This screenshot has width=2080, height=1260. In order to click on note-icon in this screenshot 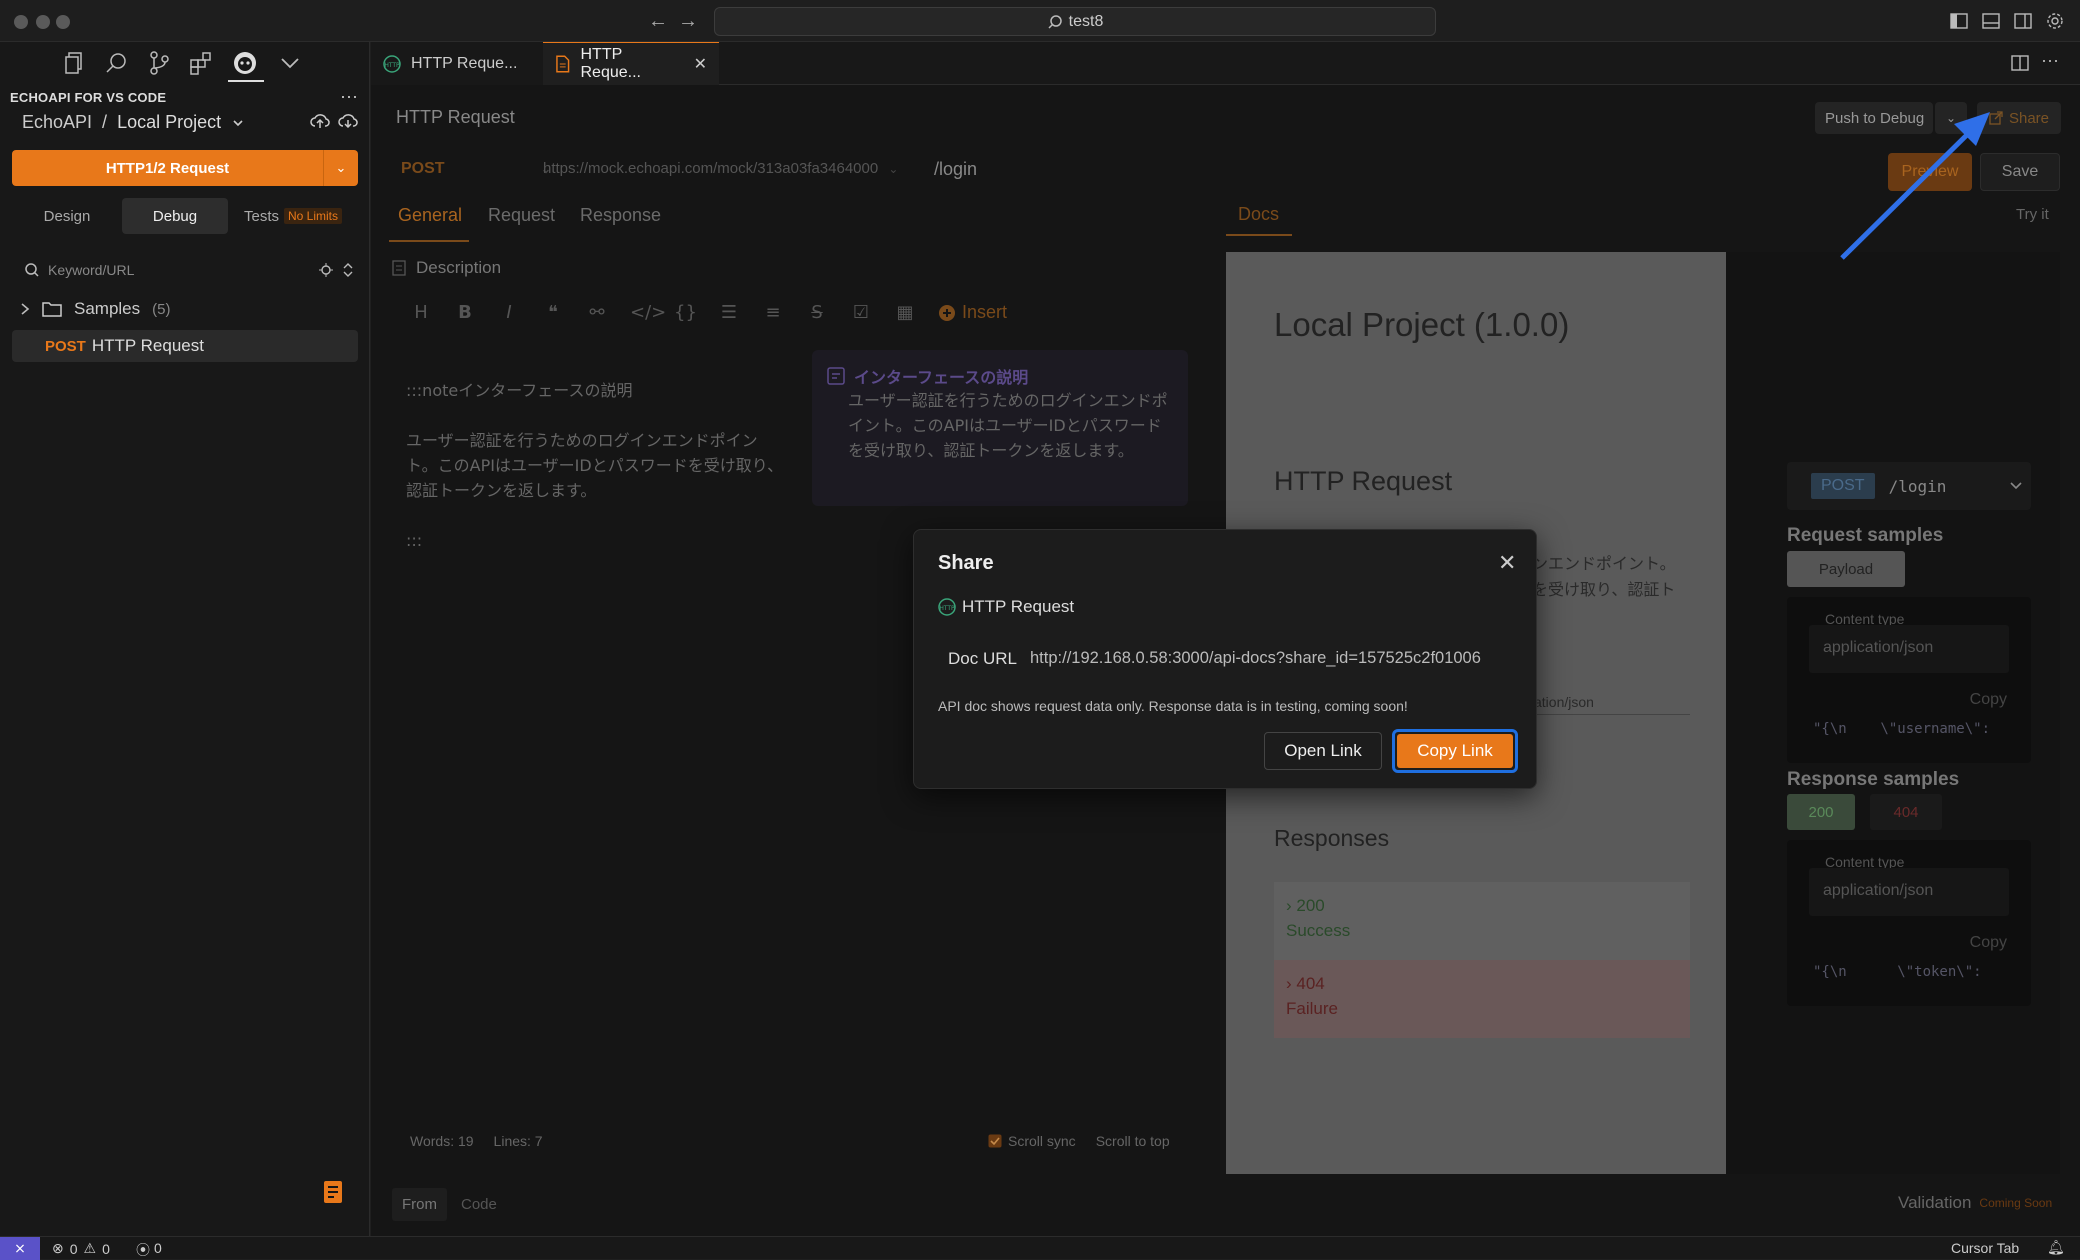, I will do `click(836, 376)`.